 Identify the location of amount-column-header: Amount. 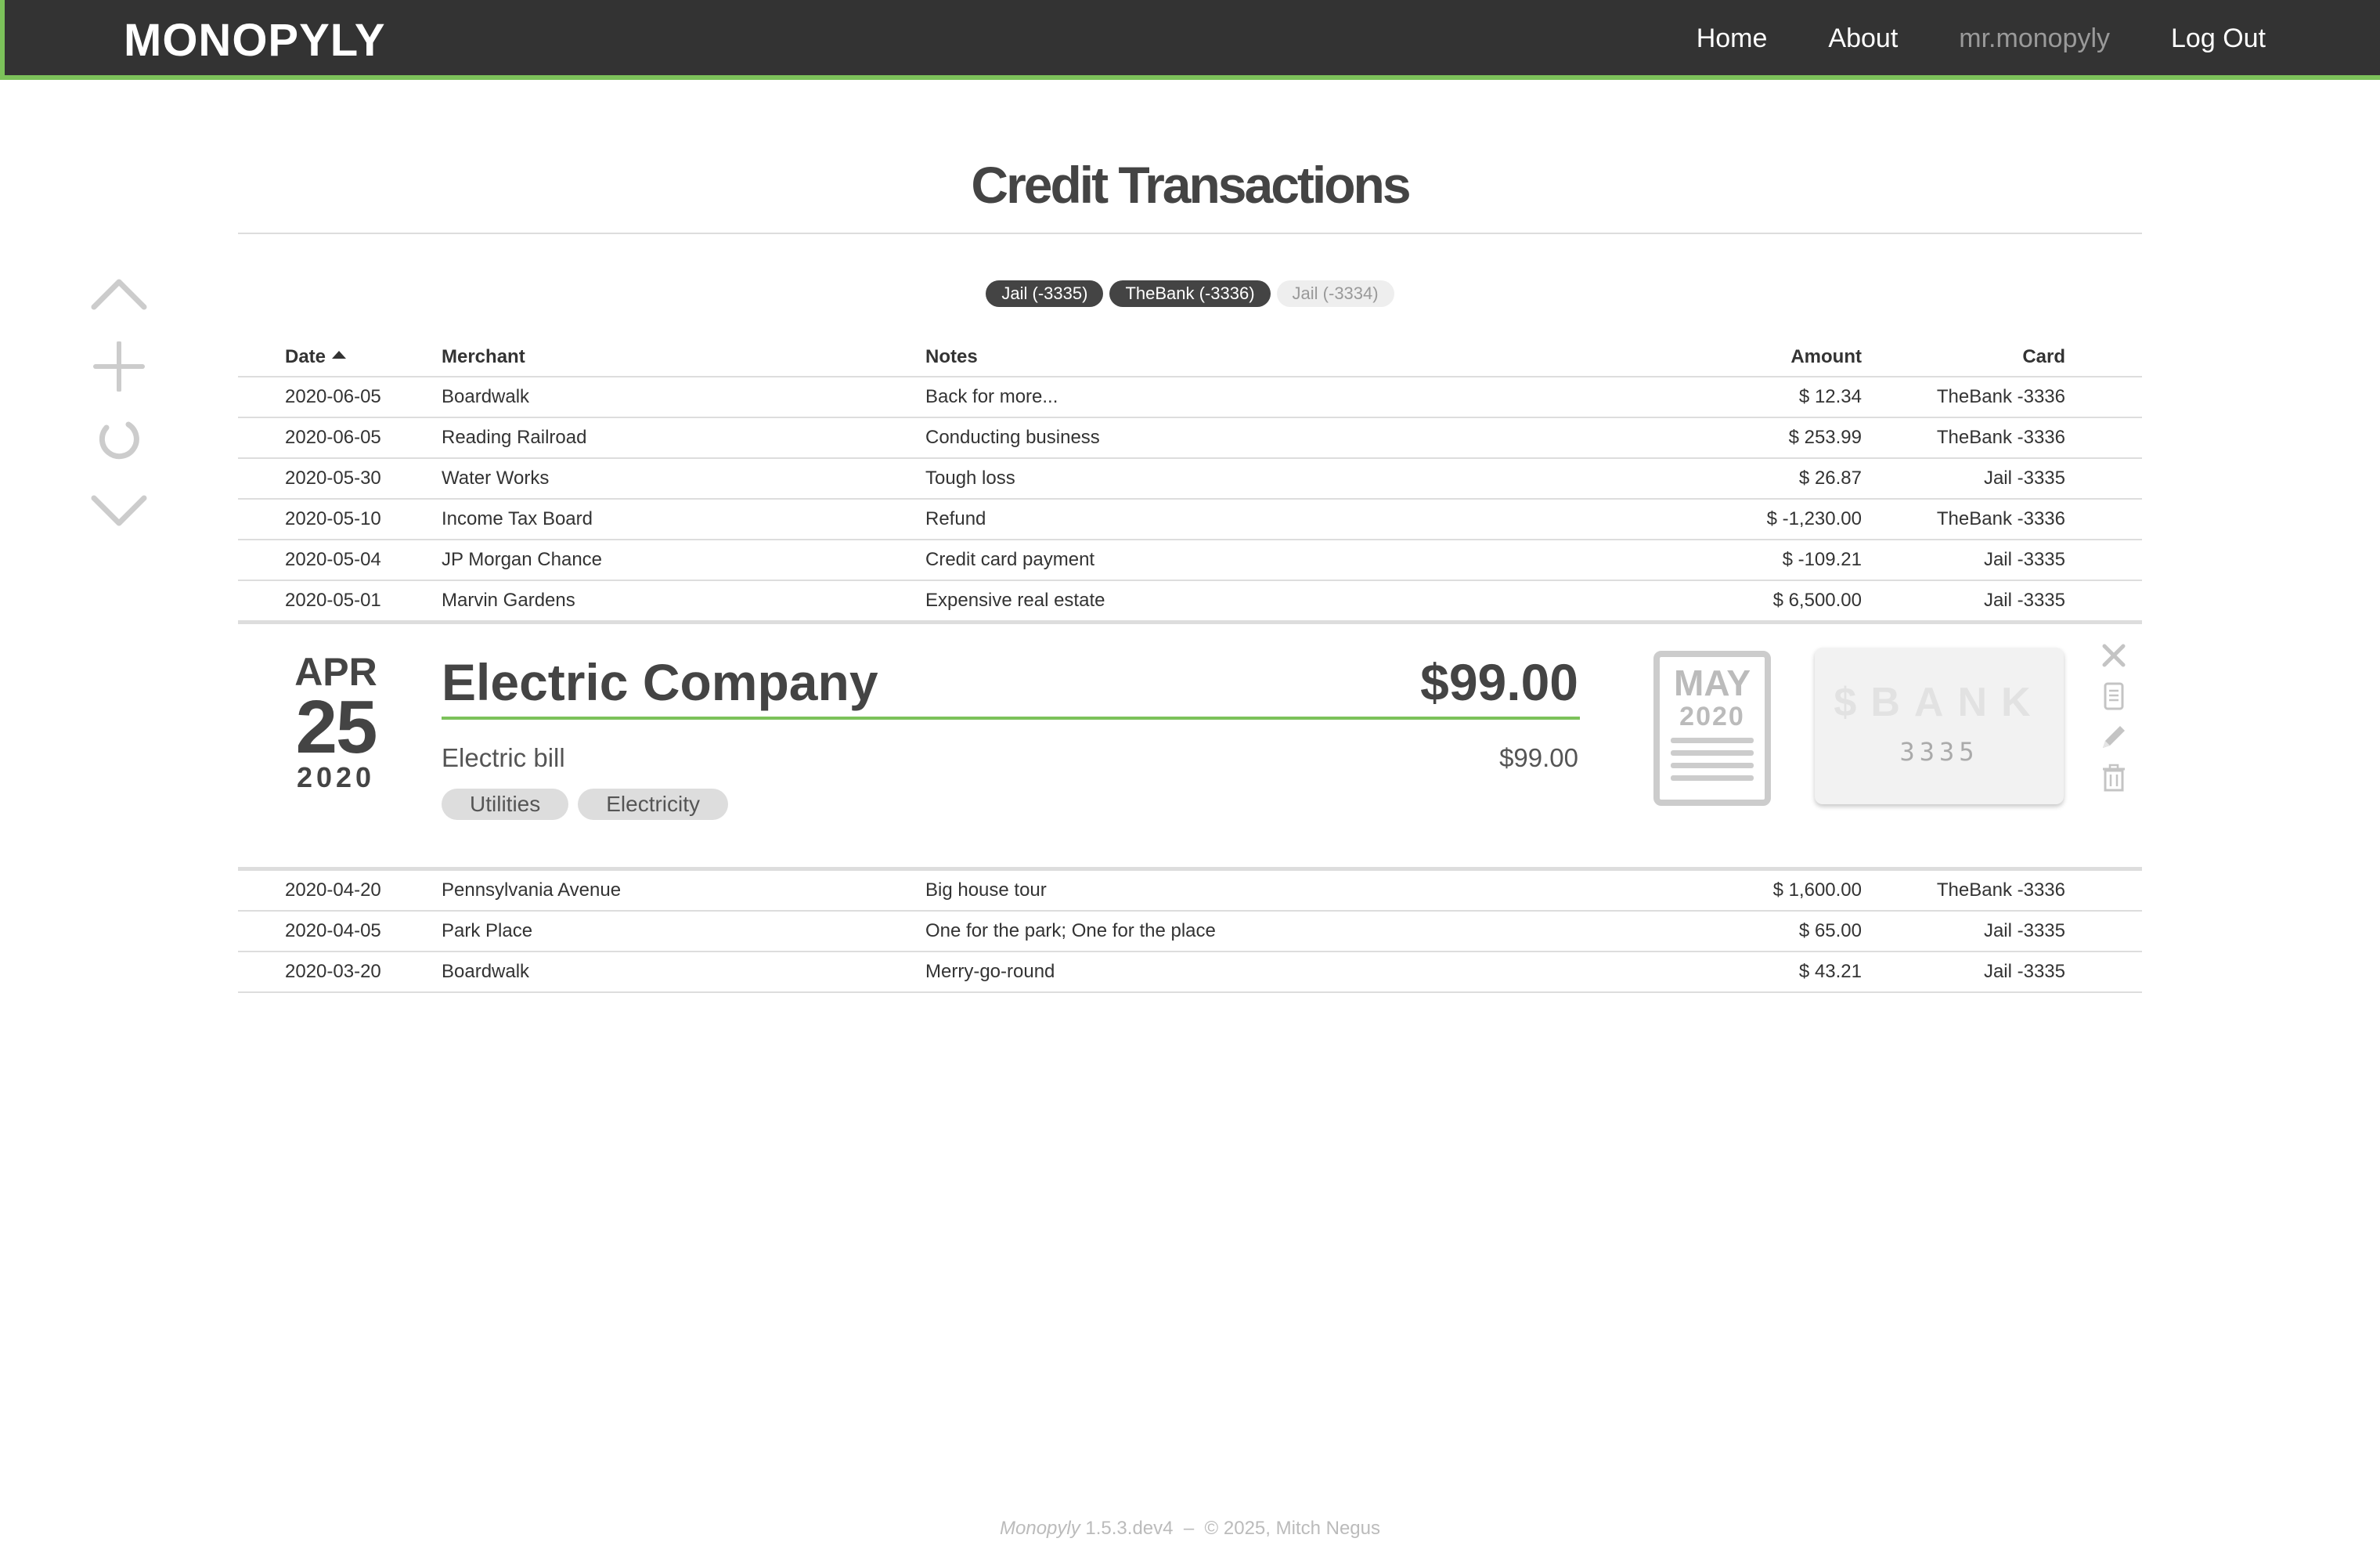
(1826, 357).